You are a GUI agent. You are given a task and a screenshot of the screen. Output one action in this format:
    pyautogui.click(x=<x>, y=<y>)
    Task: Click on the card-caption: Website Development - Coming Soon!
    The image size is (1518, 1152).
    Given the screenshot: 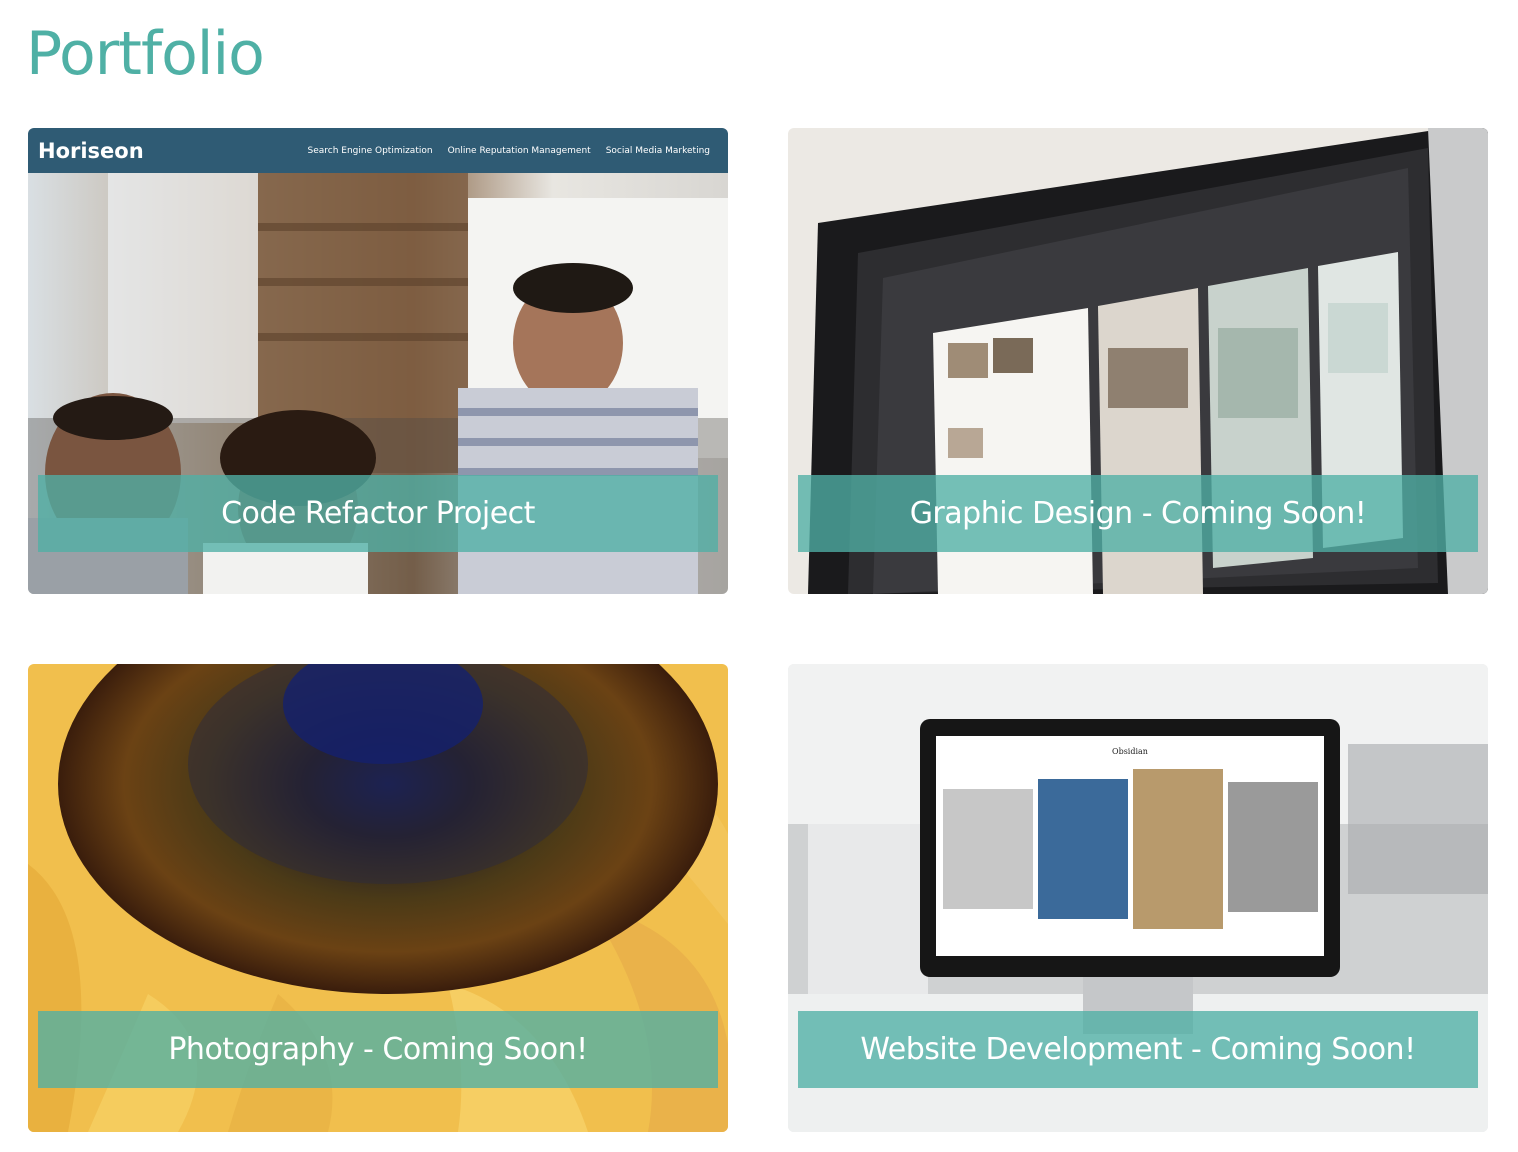 What is the action you would take?
    pyautogui.click(x=1138, y=1049)
    